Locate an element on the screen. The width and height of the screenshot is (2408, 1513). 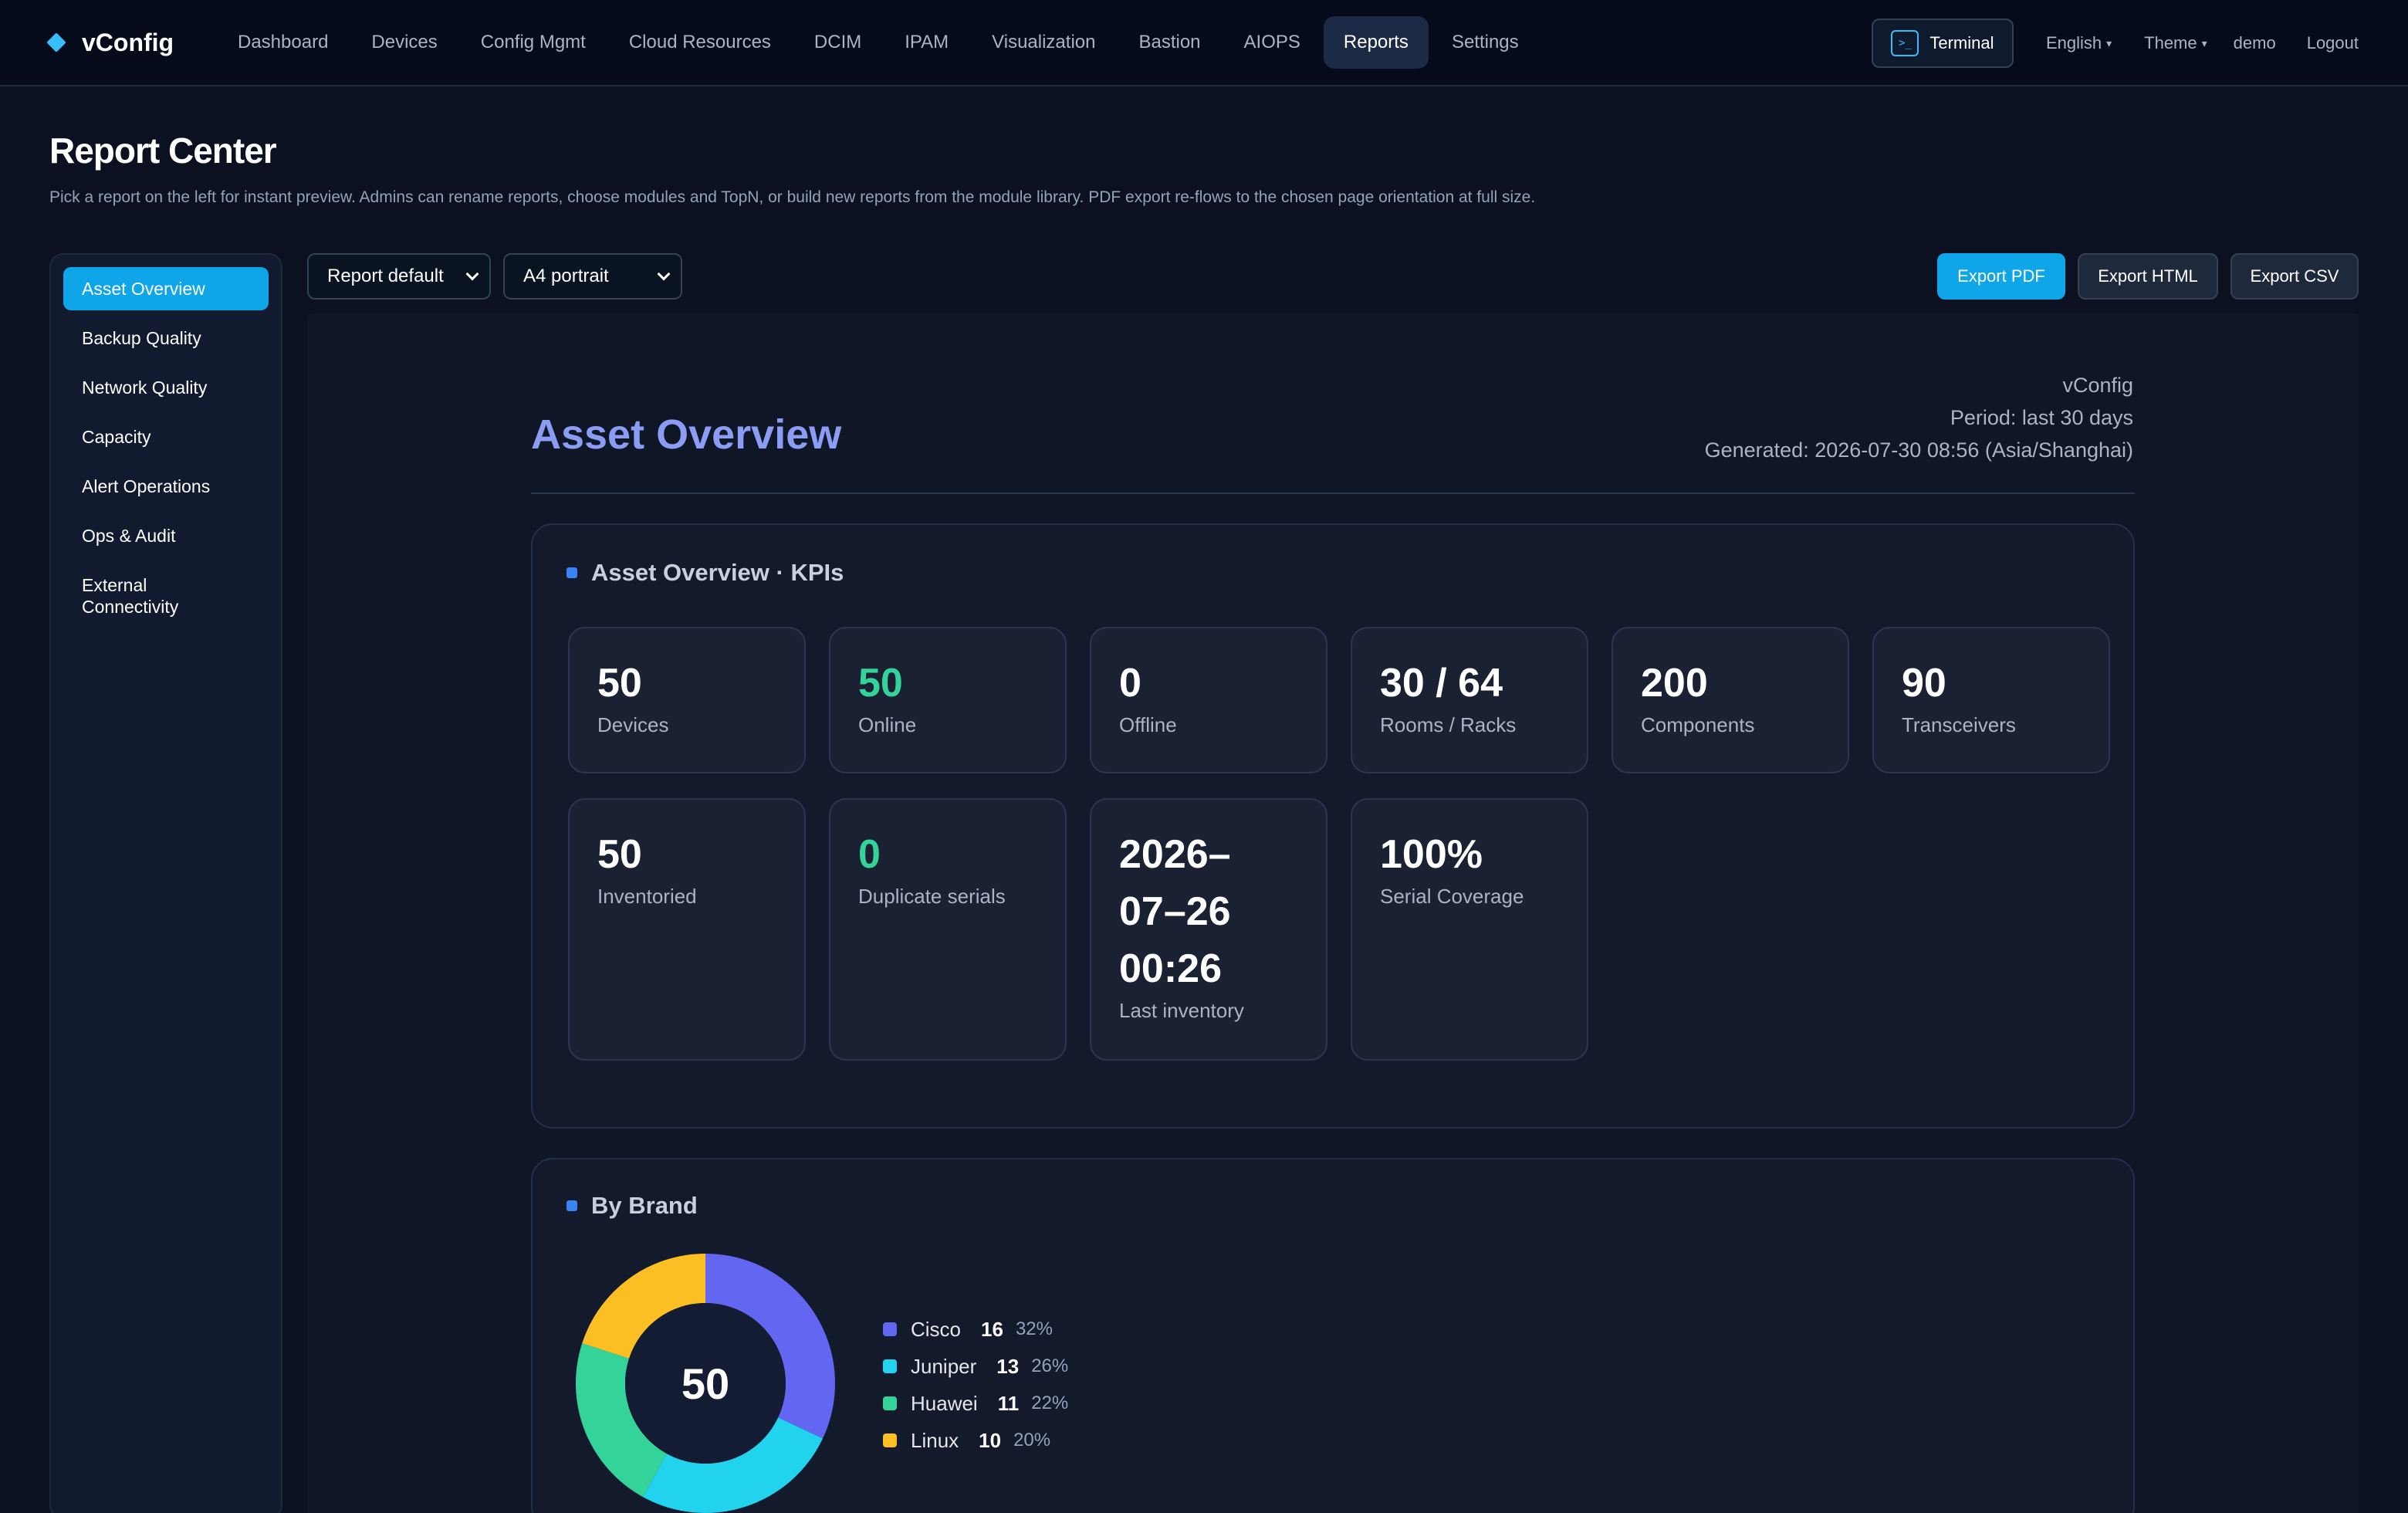
kpi-card-header: Asset Overview · KPIs is located at coordinates (705, 573).